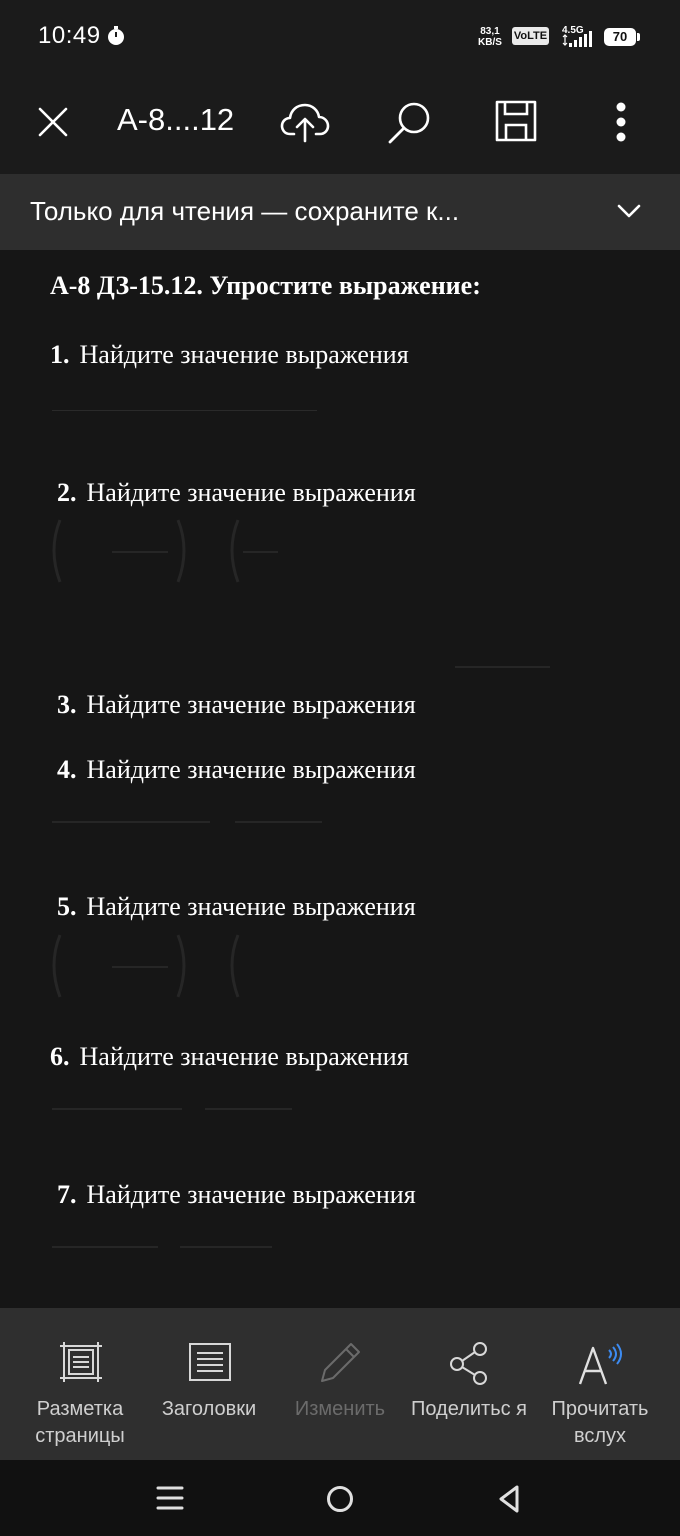  Describe the element at coordinates (116, 35) in the screenshot. I see `timer-icon` at that location.